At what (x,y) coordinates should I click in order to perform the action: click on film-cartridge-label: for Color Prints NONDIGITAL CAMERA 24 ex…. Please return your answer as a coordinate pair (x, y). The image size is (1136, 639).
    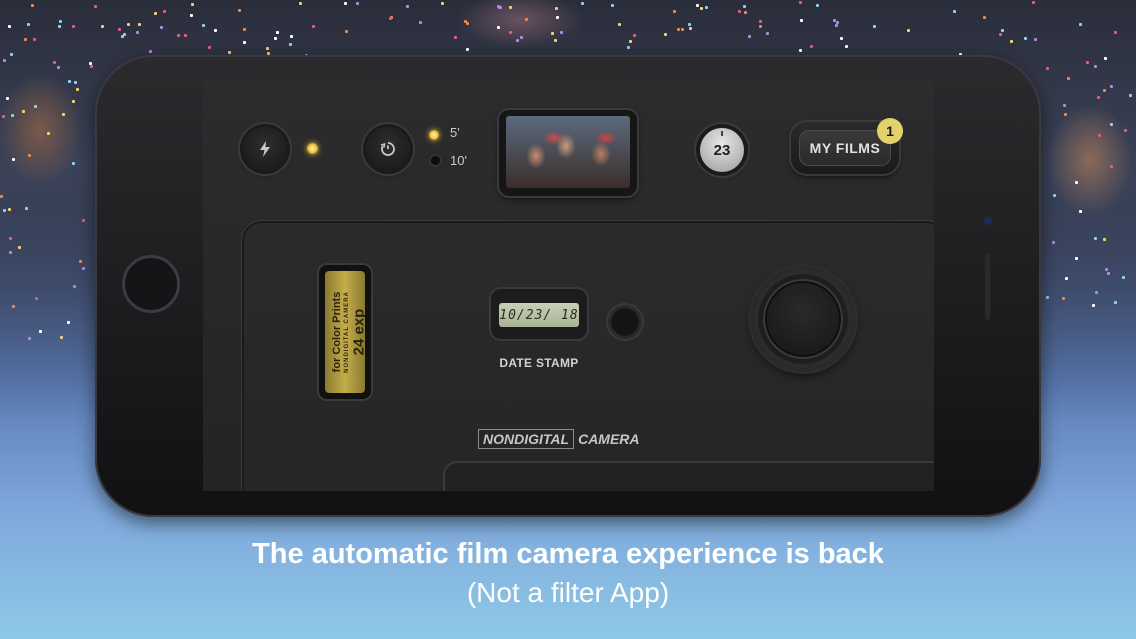
    Looking at the image, I should click on (345, 332).